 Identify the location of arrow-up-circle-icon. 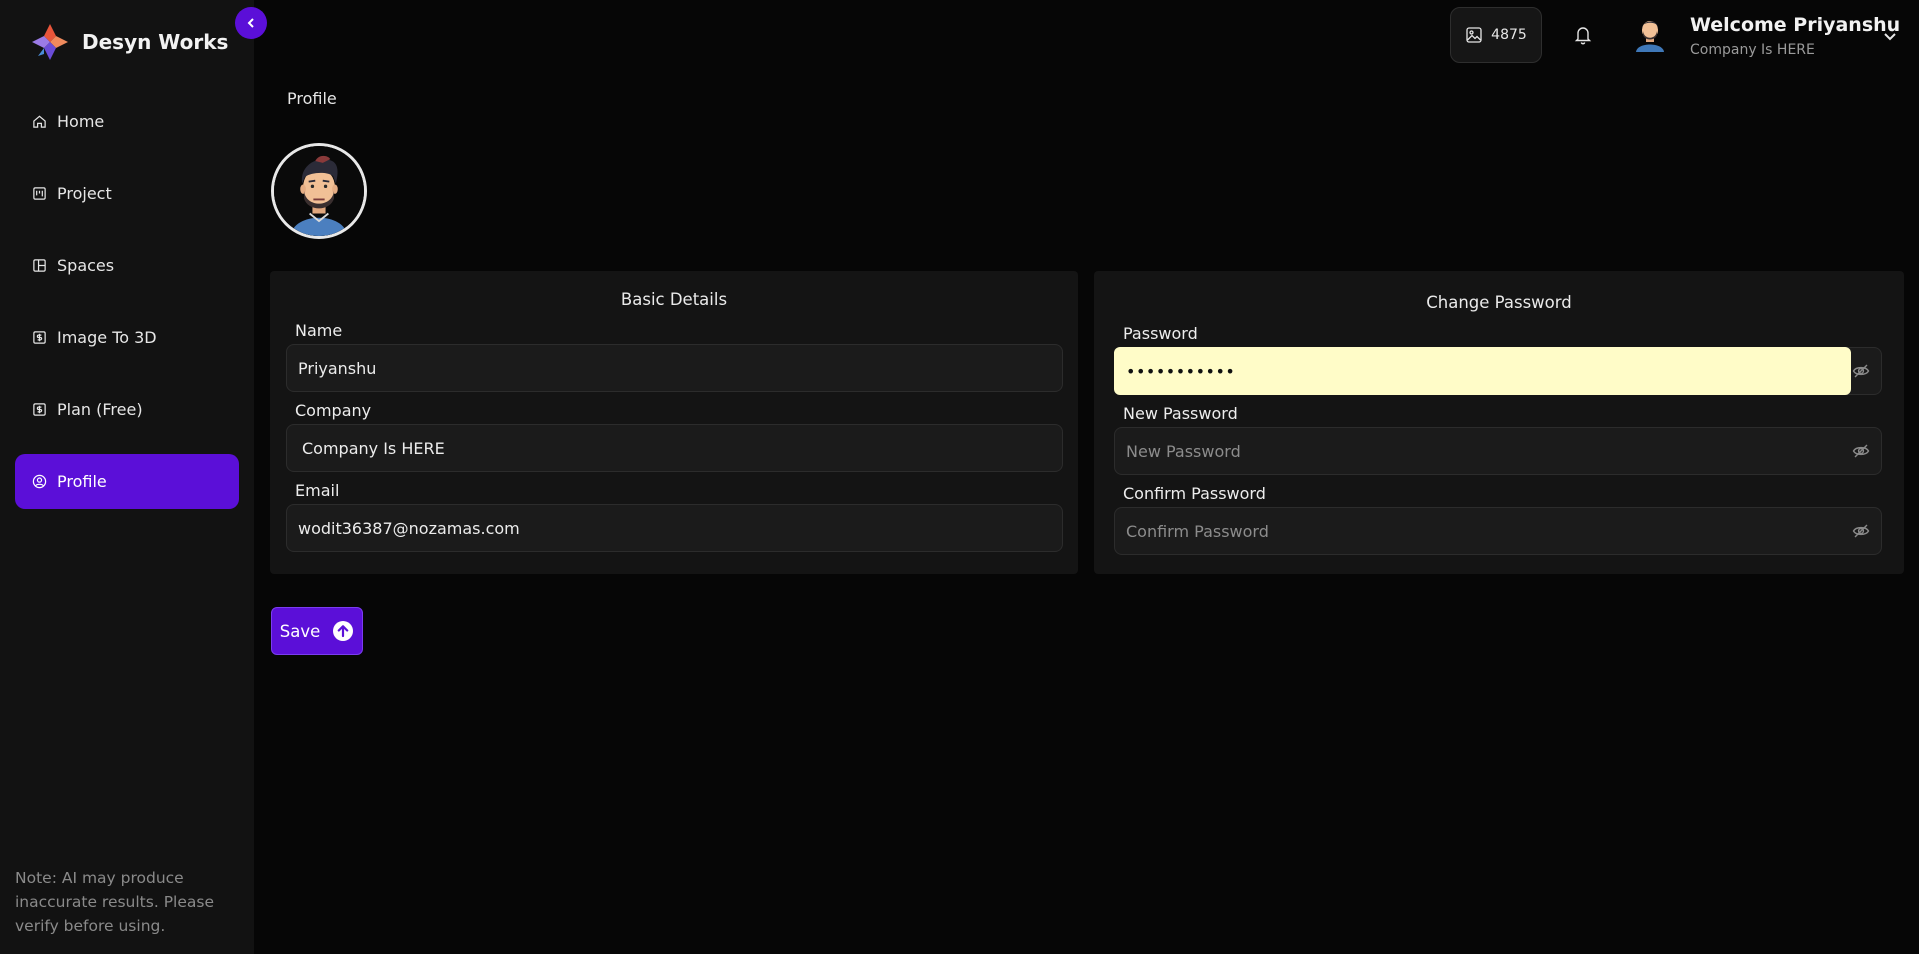
(343, 631).